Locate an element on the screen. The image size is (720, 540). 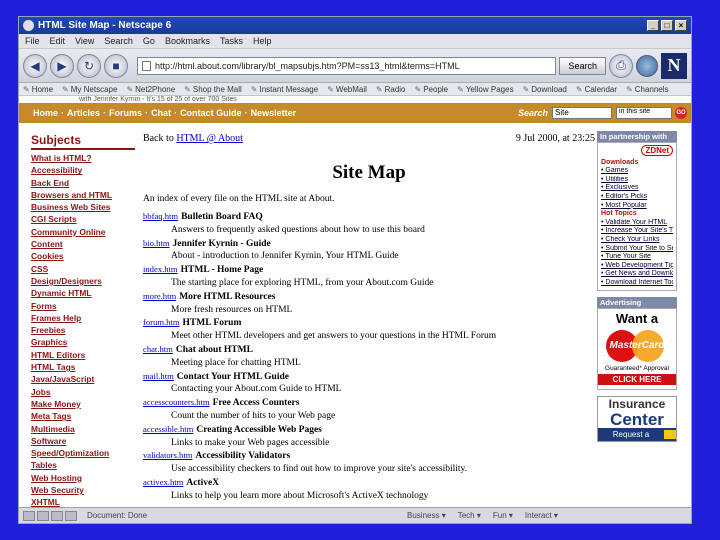
print-icon: ⎙ is located at coordinates (621, 65).